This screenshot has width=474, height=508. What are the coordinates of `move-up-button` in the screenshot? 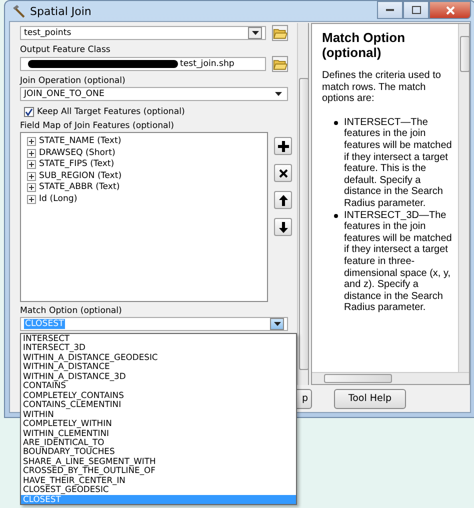 It's located at (283, 200).